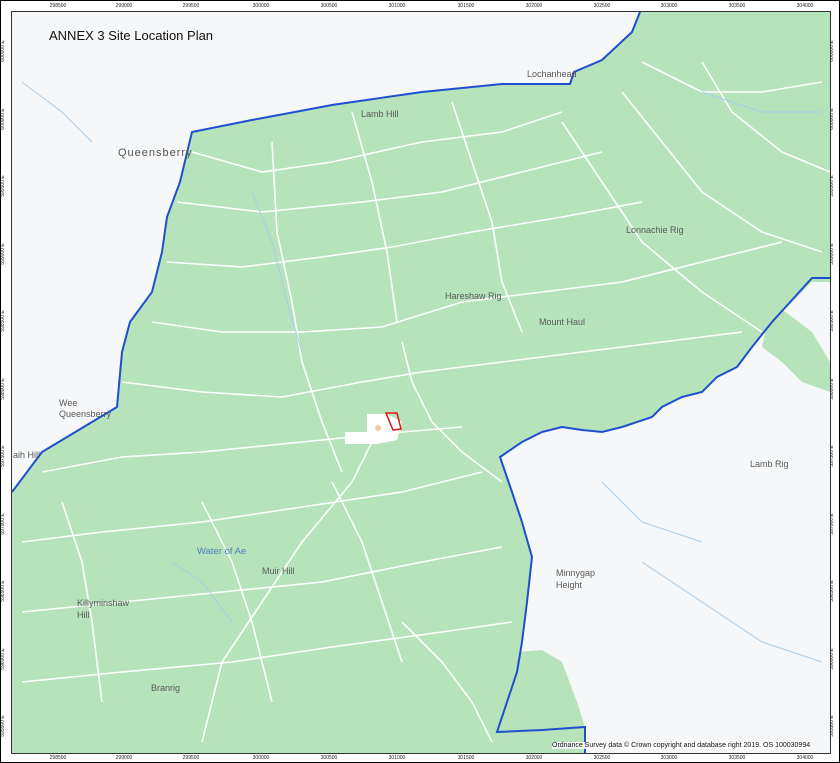 This screenshot has width=840, height=763. What do you see at coordinates (3, 726) in the screenshot?
I see `northing-tick-left: 595500 E` at bounding box center [3, 726].